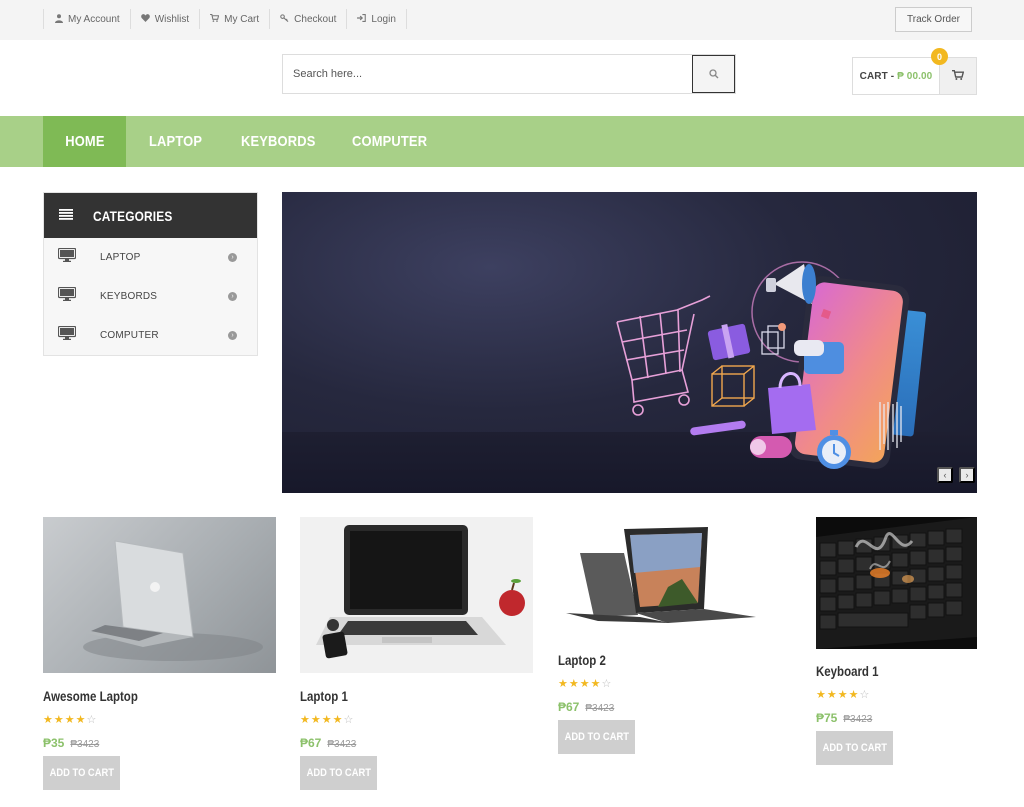 Image resolution: width=1024 pixels, height=807 pixels. I want to click on product-card: Laptop 1 ★★★★☆ ₱67 ₱3423 ADD TO CART, so click(416, 657).